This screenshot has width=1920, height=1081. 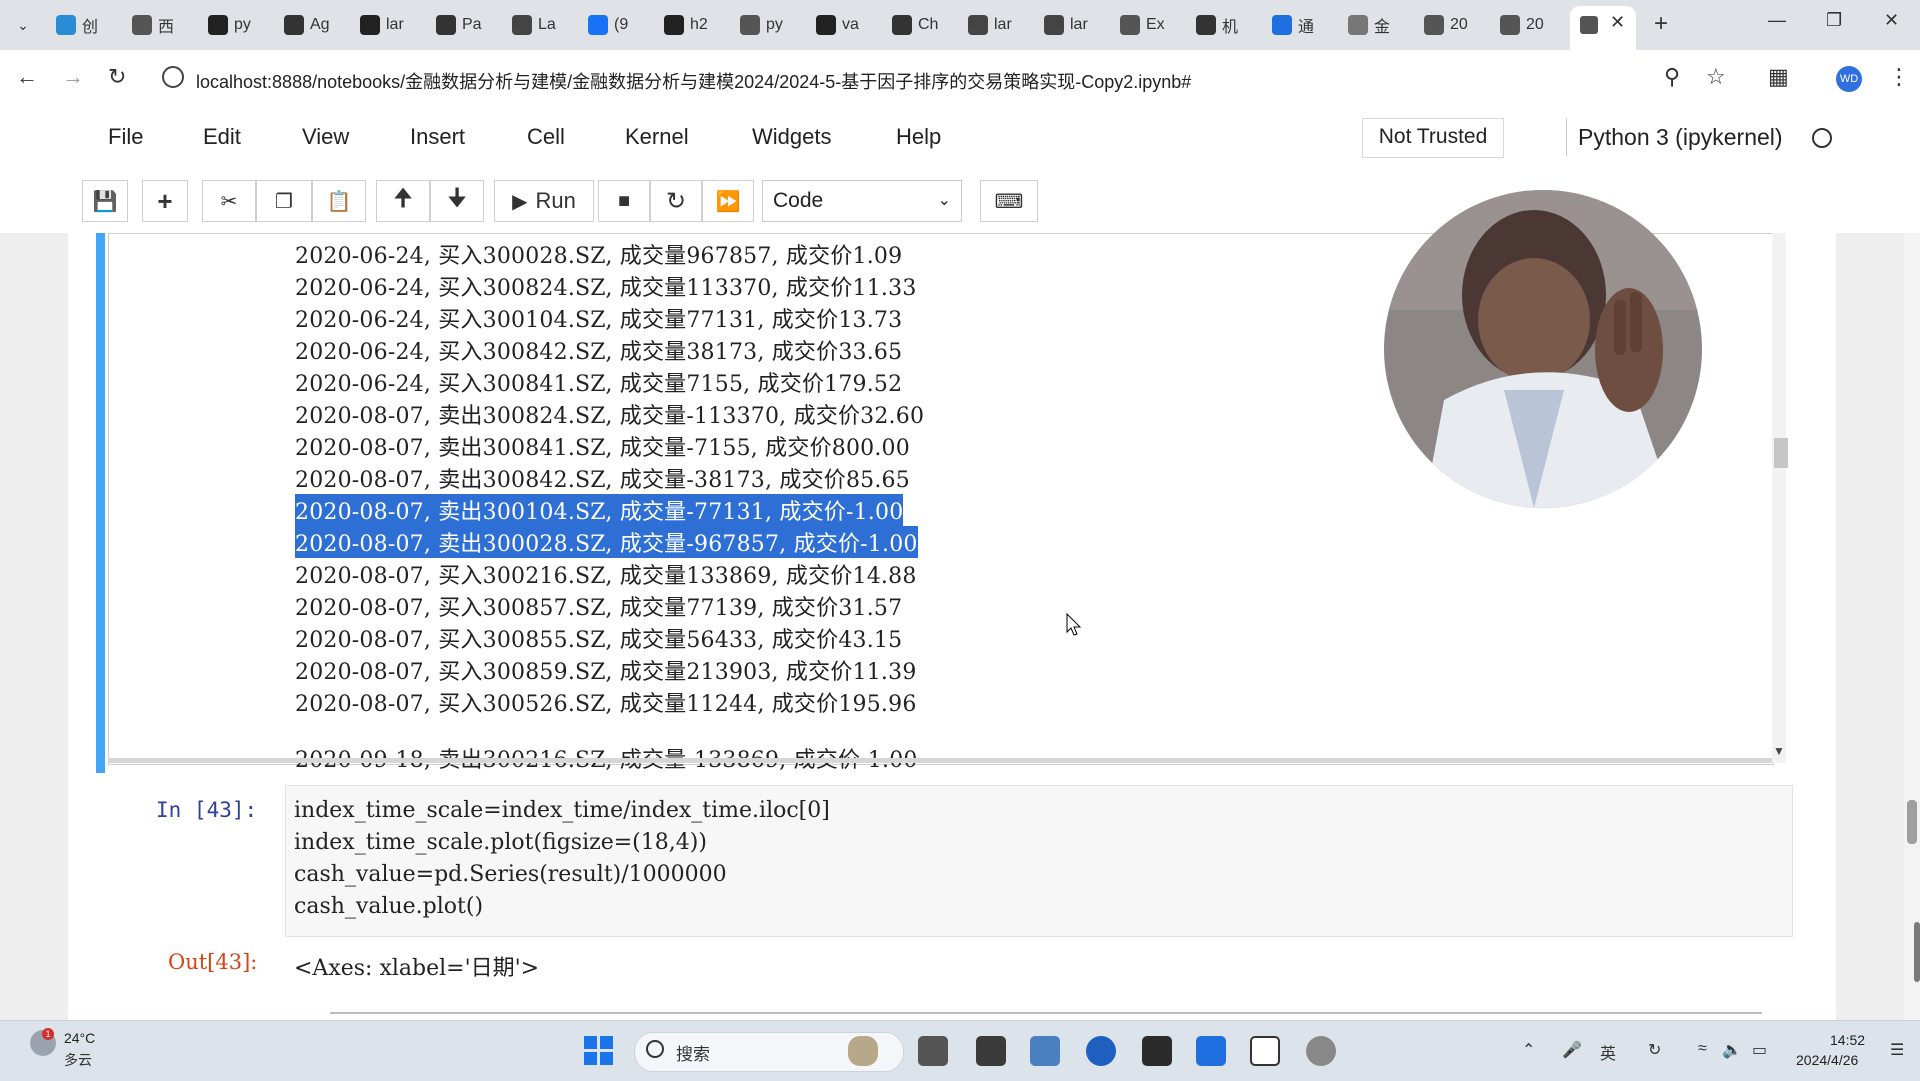 What do you see at coordinates (73, 77) in the screenshot?
I see `forward-icon: →` at bounding box center [73, 77].